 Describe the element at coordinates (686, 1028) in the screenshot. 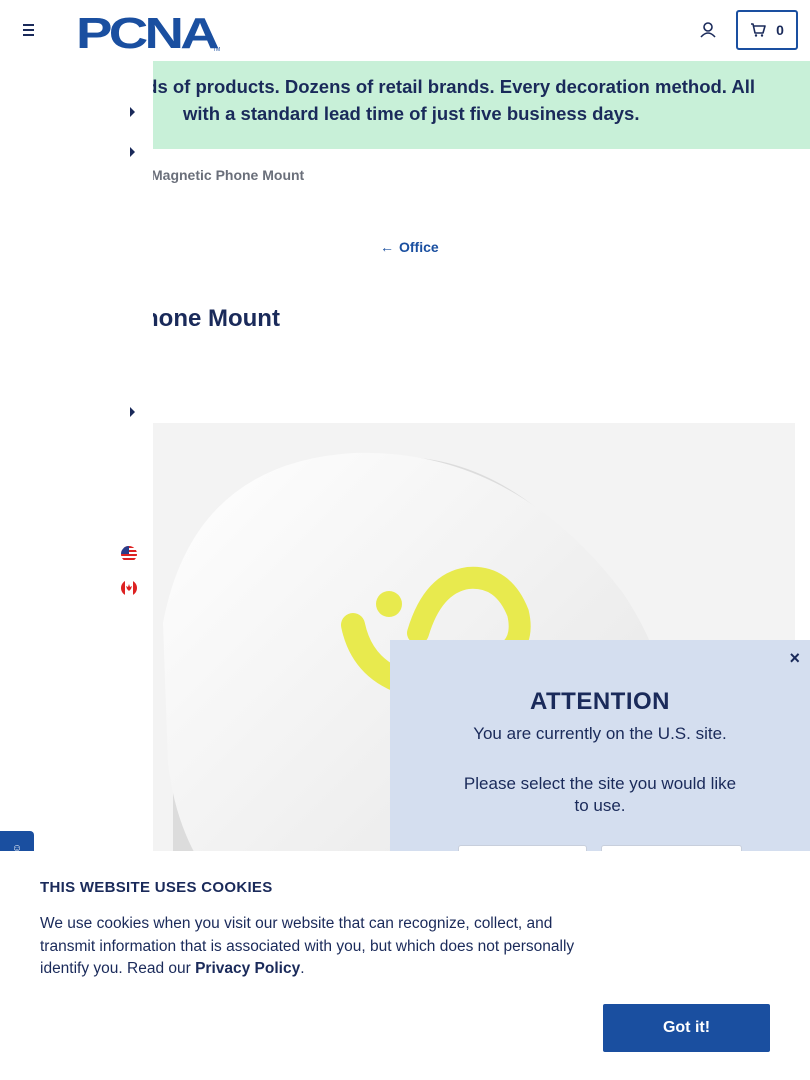

I see `accept-cookies-button: Got it!` at that location.